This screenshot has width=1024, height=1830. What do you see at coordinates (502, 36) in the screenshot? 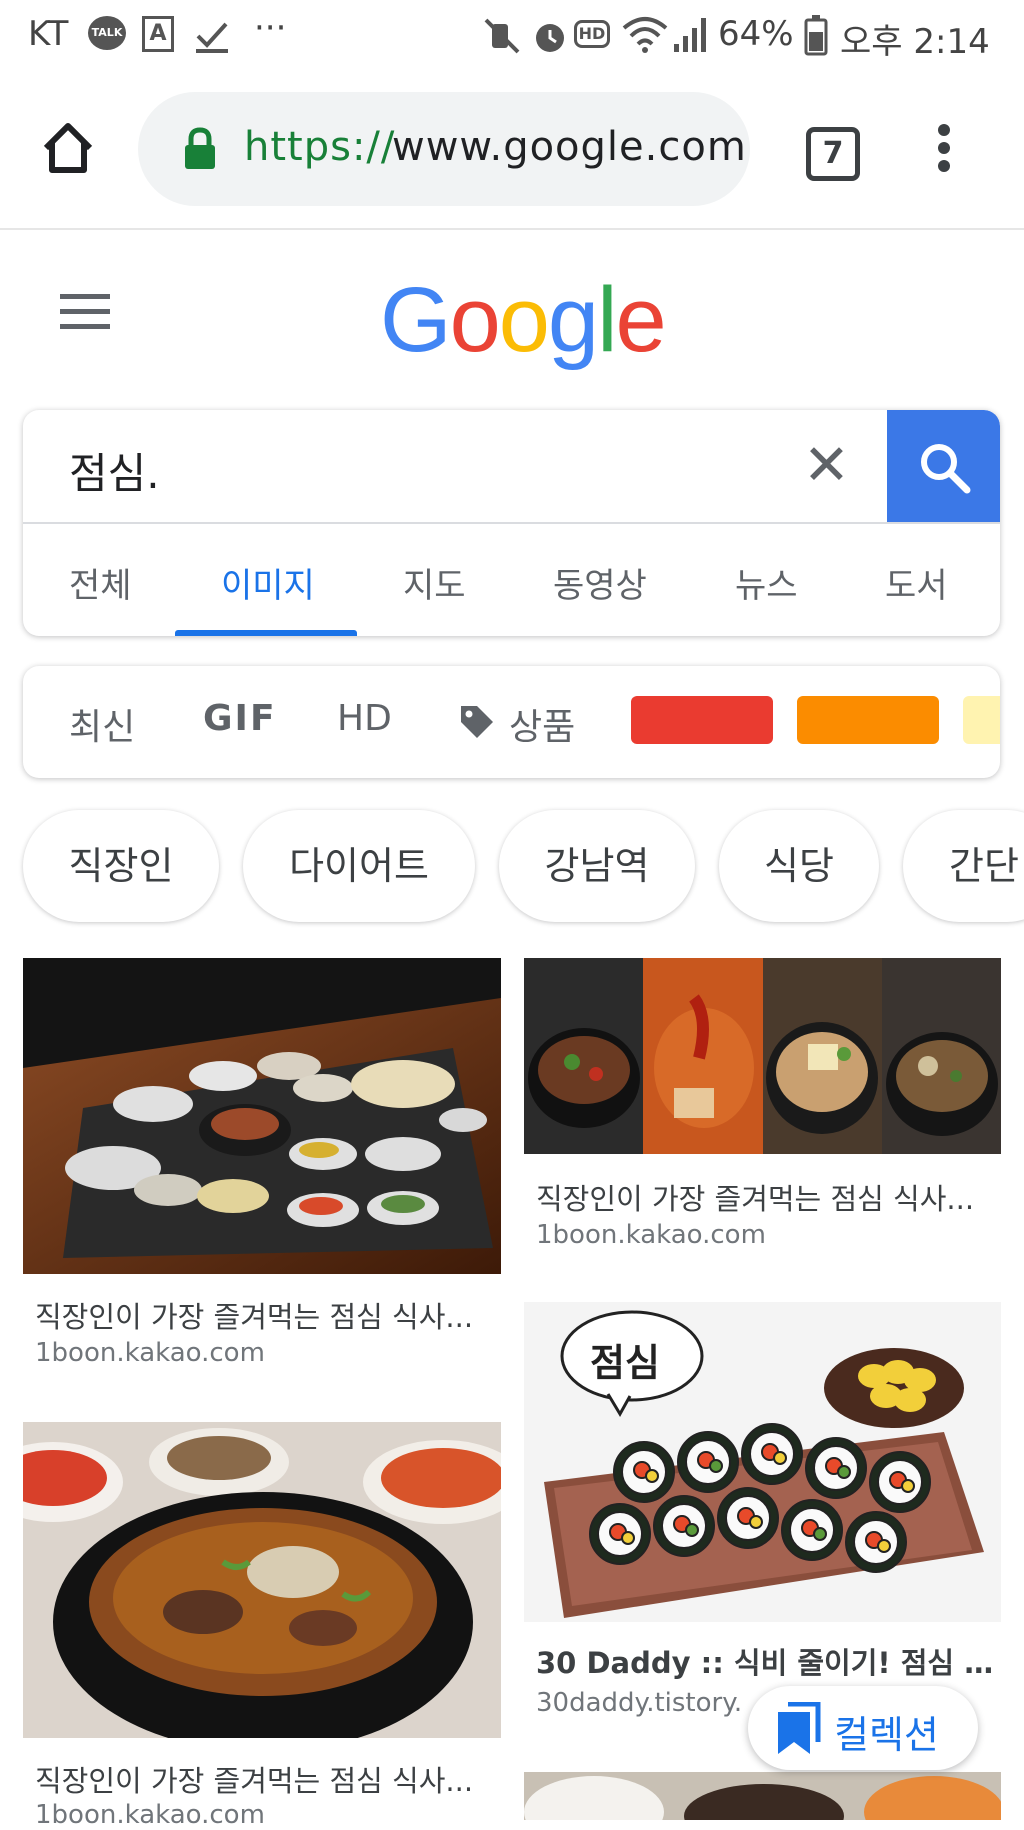
I see `vibrate-mute-icon` at bounding box center [502, 36].